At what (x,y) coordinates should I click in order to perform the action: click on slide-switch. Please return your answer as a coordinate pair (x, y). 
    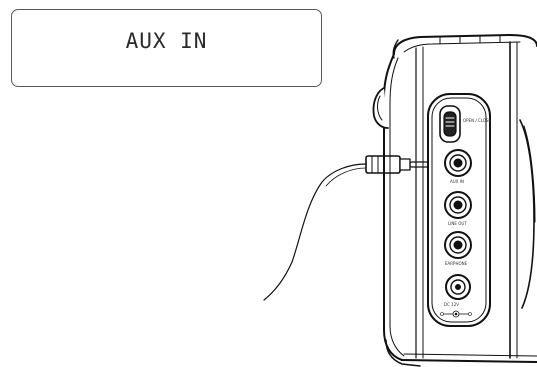
    Looking at the image, I should click on (450, 124).